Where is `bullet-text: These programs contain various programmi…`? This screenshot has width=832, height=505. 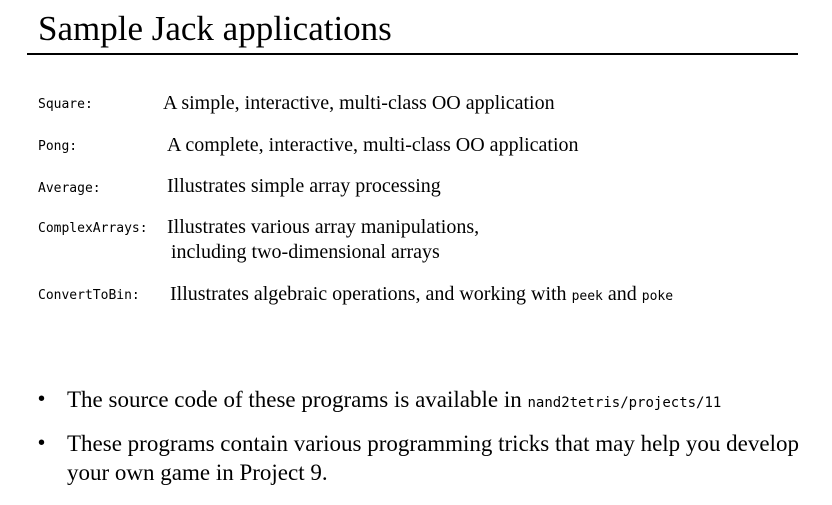 bullet-text: These programs contain various programmi… is located at coordinates (433, 458).